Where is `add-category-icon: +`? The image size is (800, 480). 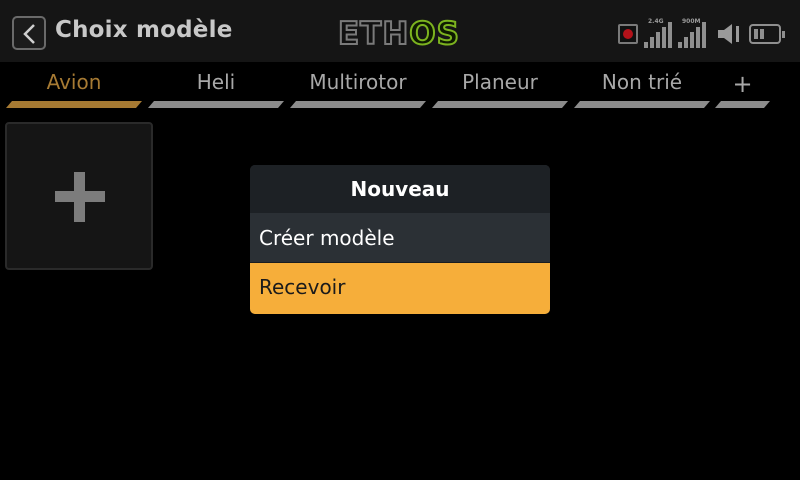 add-category-icon: + is located at coordinates (742, 84).